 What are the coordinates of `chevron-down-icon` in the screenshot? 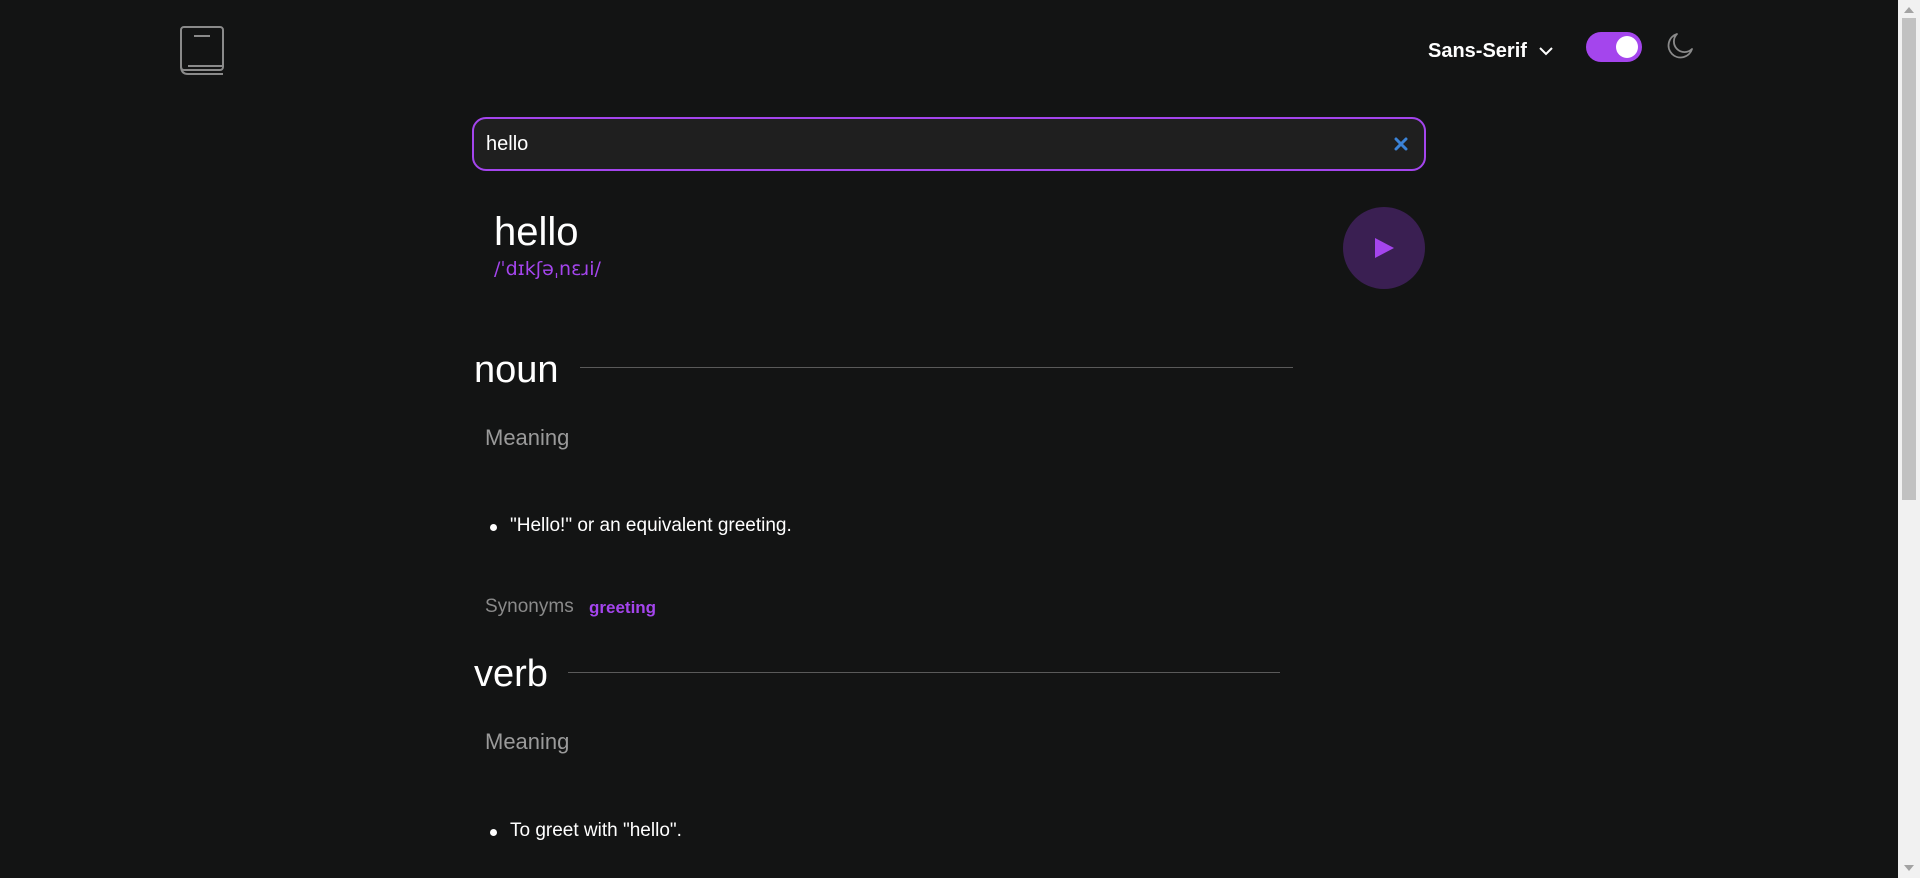 It's located at (1546, 50).